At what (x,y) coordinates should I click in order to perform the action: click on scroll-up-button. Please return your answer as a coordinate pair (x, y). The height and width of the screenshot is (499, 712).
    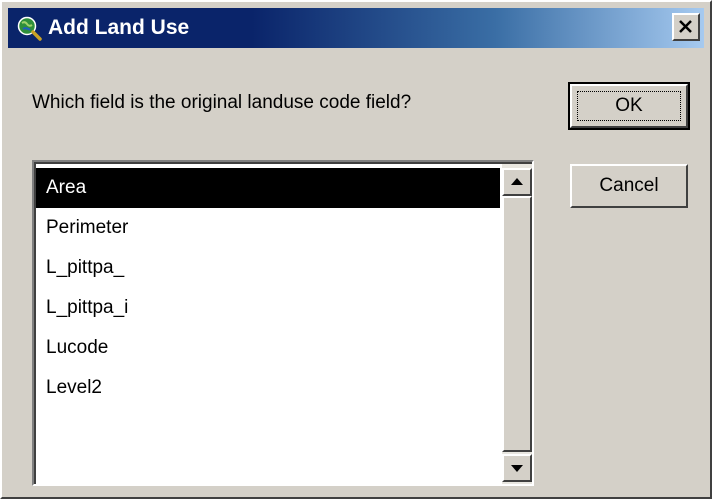
    Looking at the image, I should click on (517, 182).